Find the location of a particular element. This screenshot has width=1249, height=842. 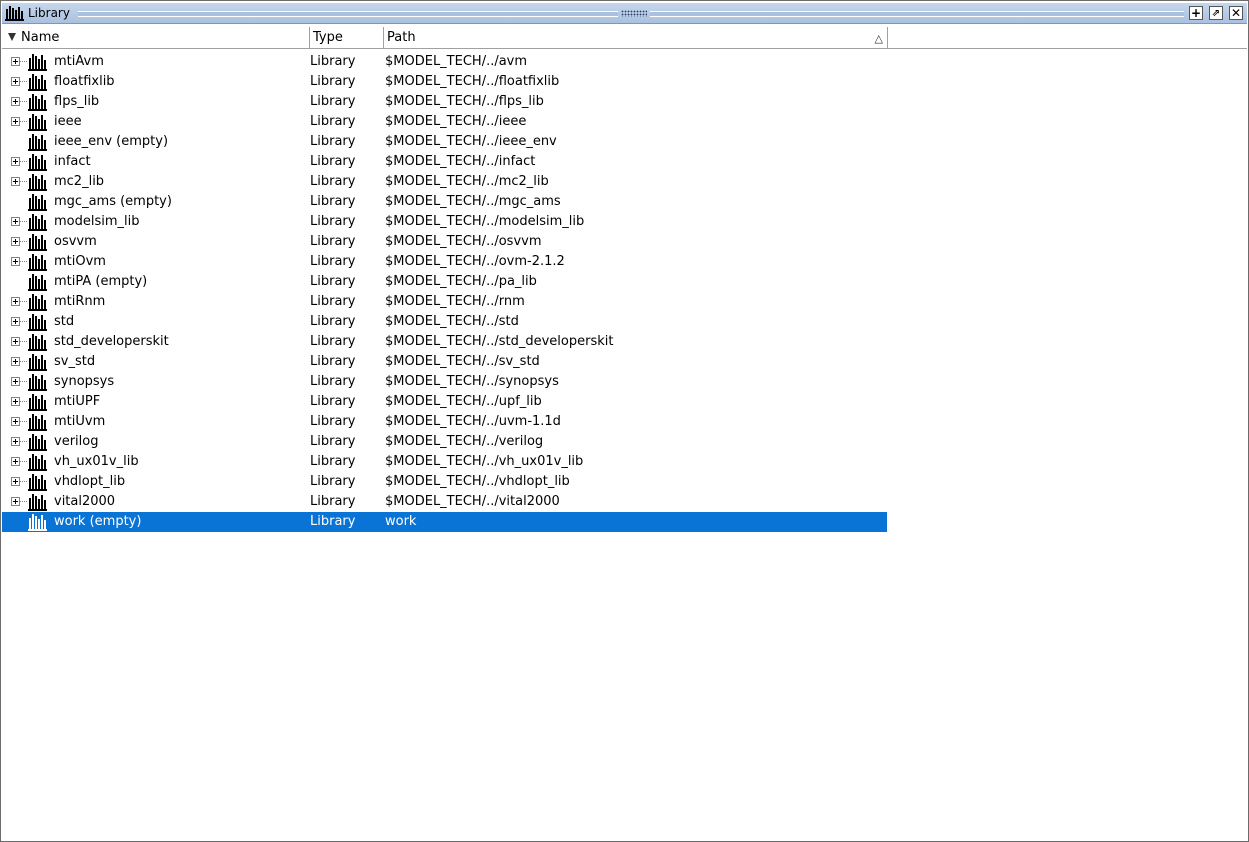

library-row: vital2000 Library $MODEL_TECH/../vital2000 is located at coordinates (444, 502).